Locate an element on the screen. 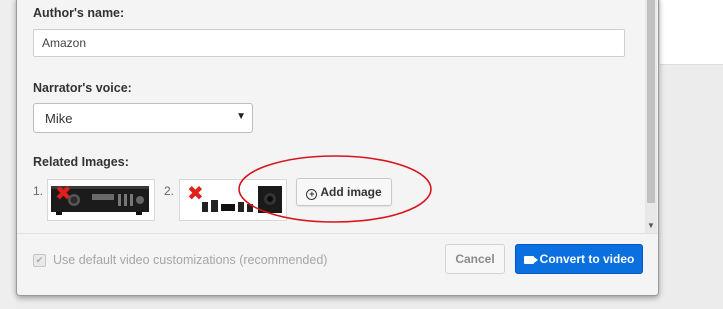  author-name-input: Amazon is located at coordinates (329, 43).